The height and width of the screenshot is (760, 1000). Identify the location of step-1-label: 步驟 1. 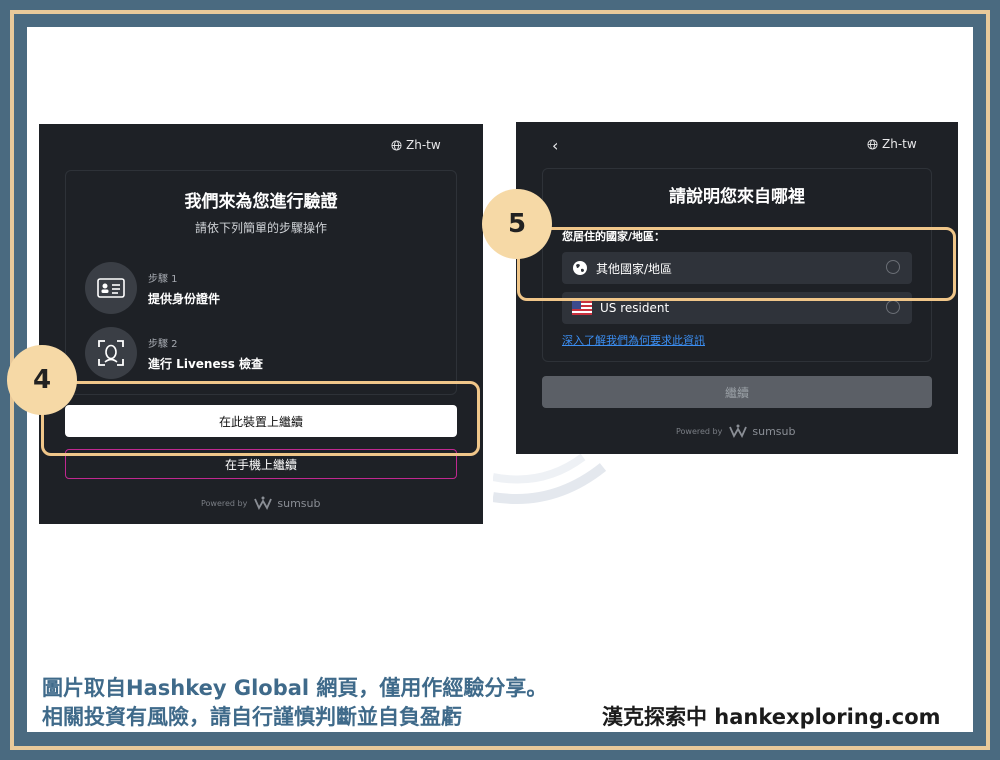
(163, 279).